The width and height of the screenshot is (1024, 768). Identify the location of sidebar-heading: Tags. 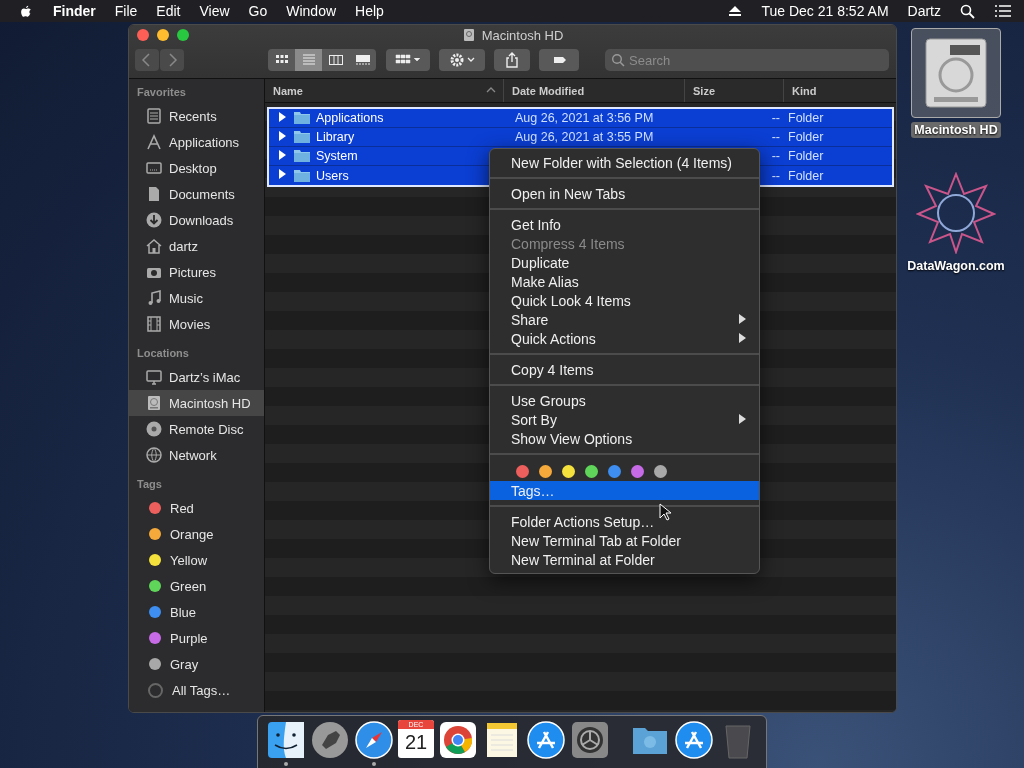
(149, 485).